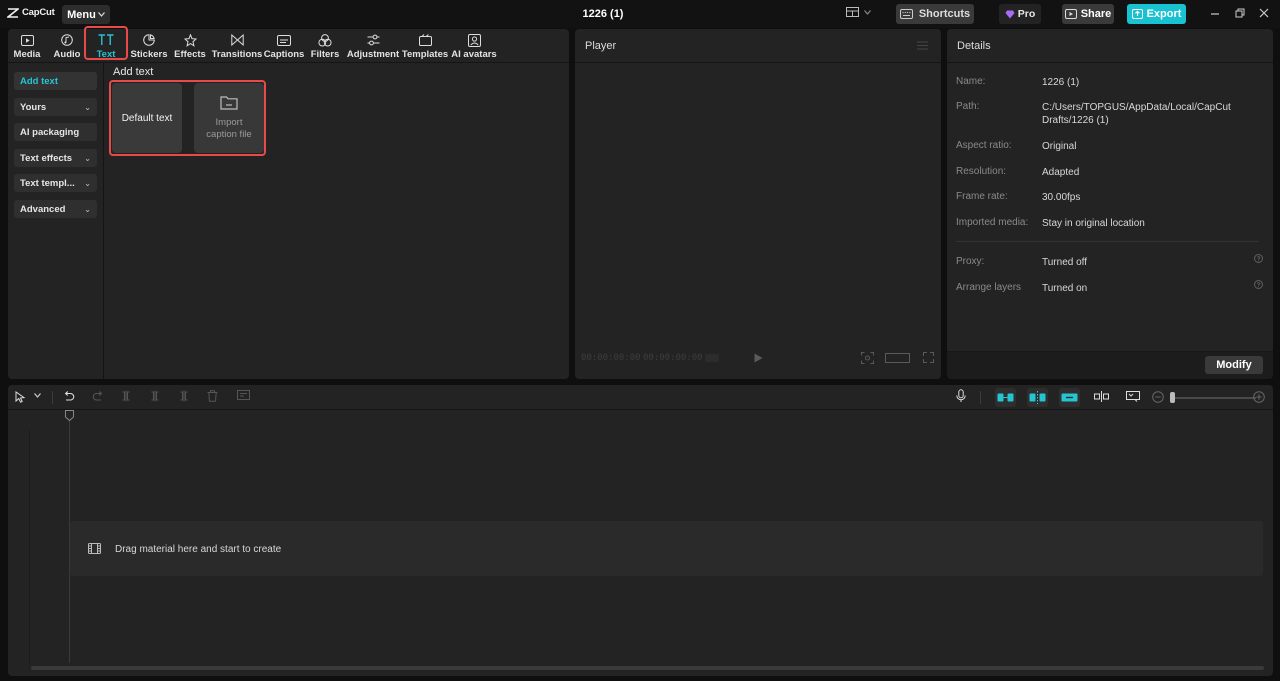  I want to click on default-text-card: Default text, so click(147, 118).